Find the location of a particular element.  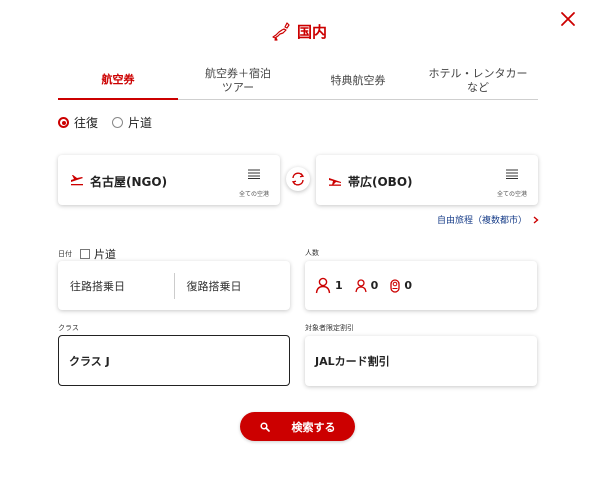

tab-flight-hotel-tour: 航空券＋宿泊 ツアー is located at coordinates (238, 80).